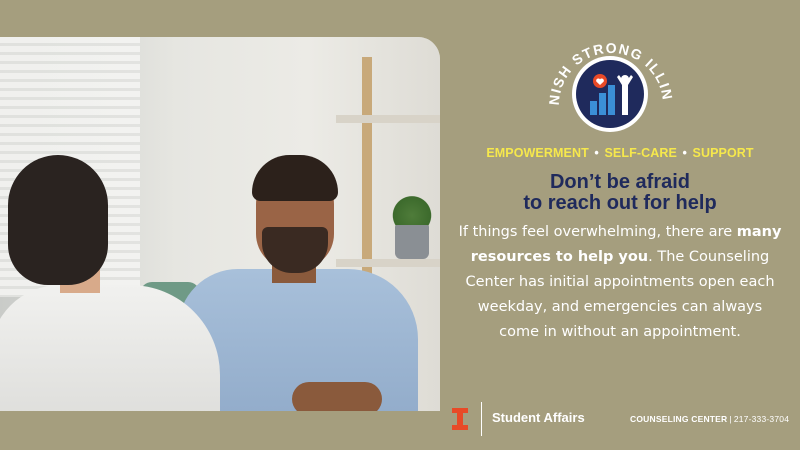 The width and height of the screenshot is (800, 450). What do you see at coordinates (620, 203) in the screenshot?
I see `headline-line-2: to reach out for help` at bounding box center [620, 203].